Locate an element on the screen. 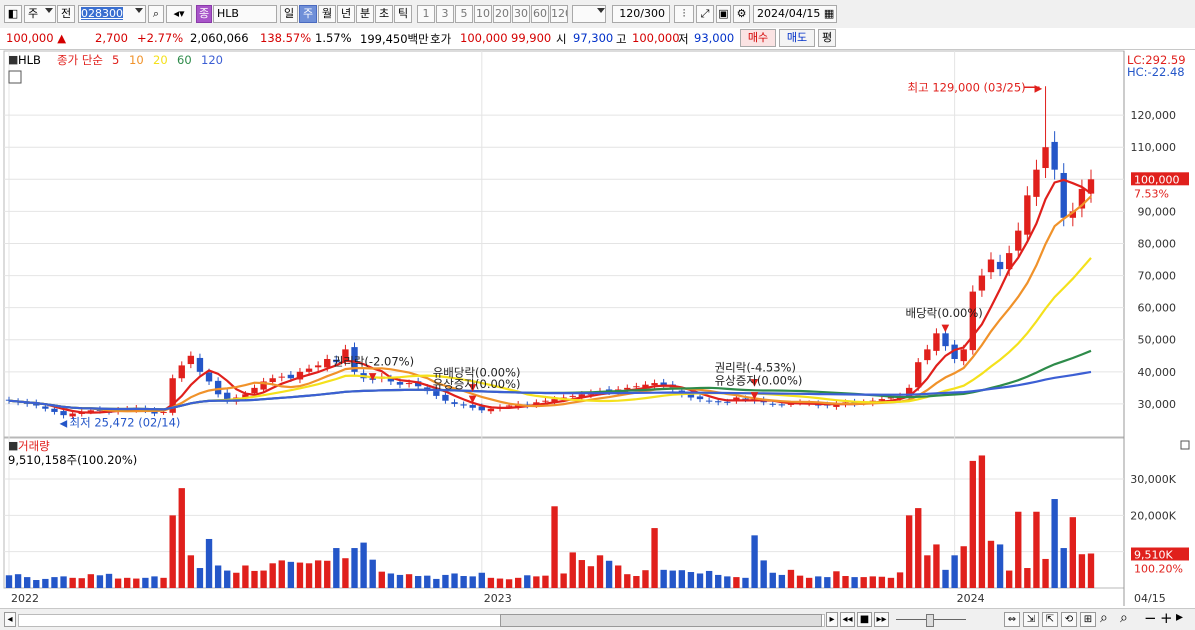 The width and height of the screenshot is (1195, 630). candle-type-icon: ⫶ is located at coordinates (684, 14).